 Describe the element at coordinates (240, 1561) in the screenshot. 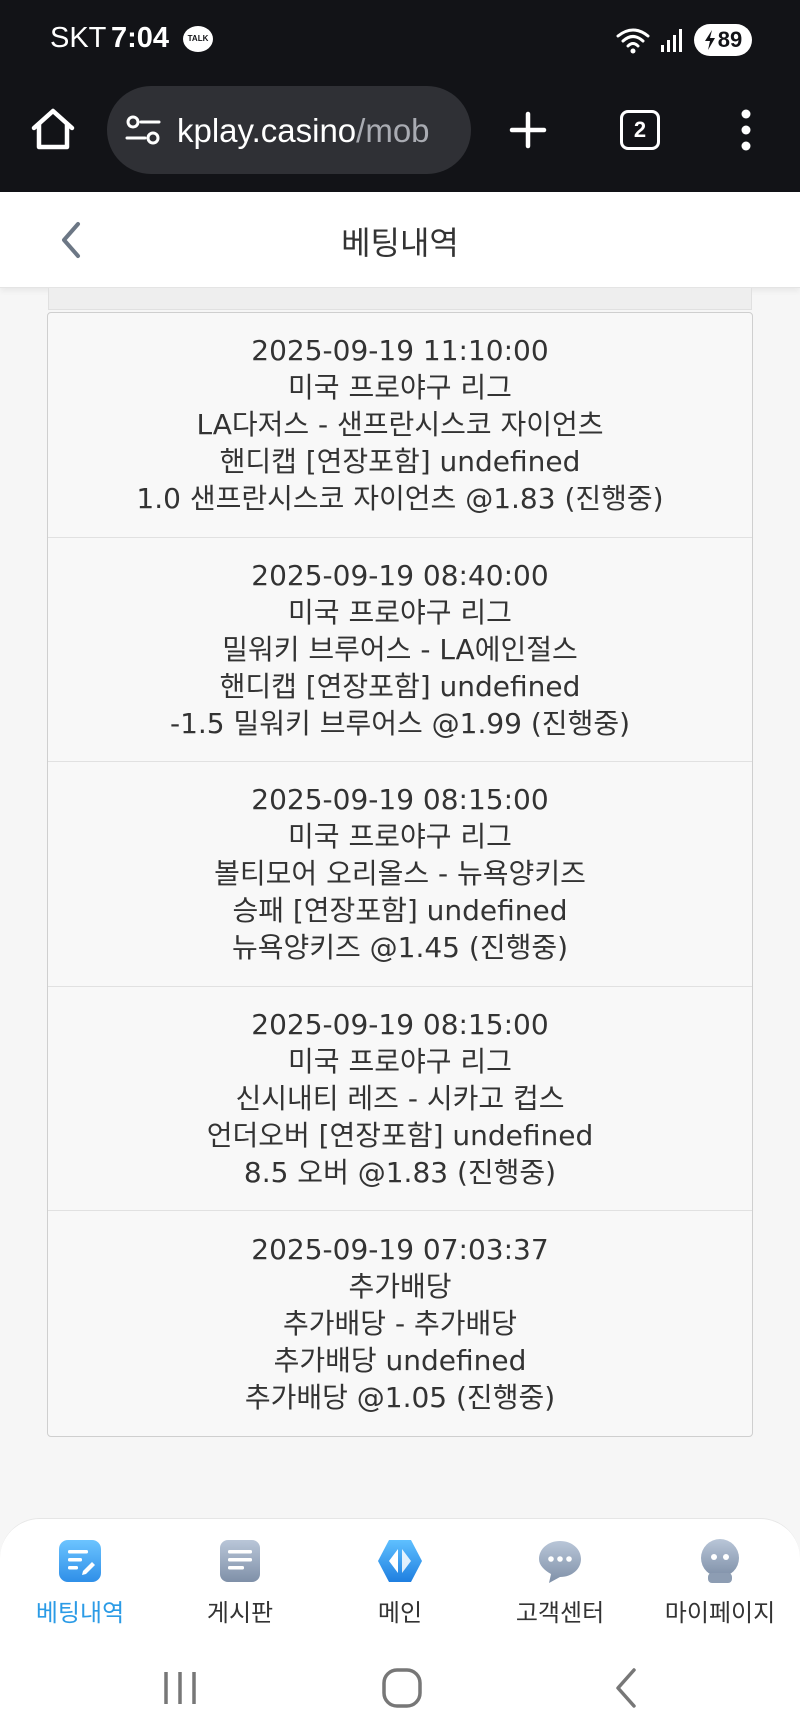

I see `board-icon` at that location.